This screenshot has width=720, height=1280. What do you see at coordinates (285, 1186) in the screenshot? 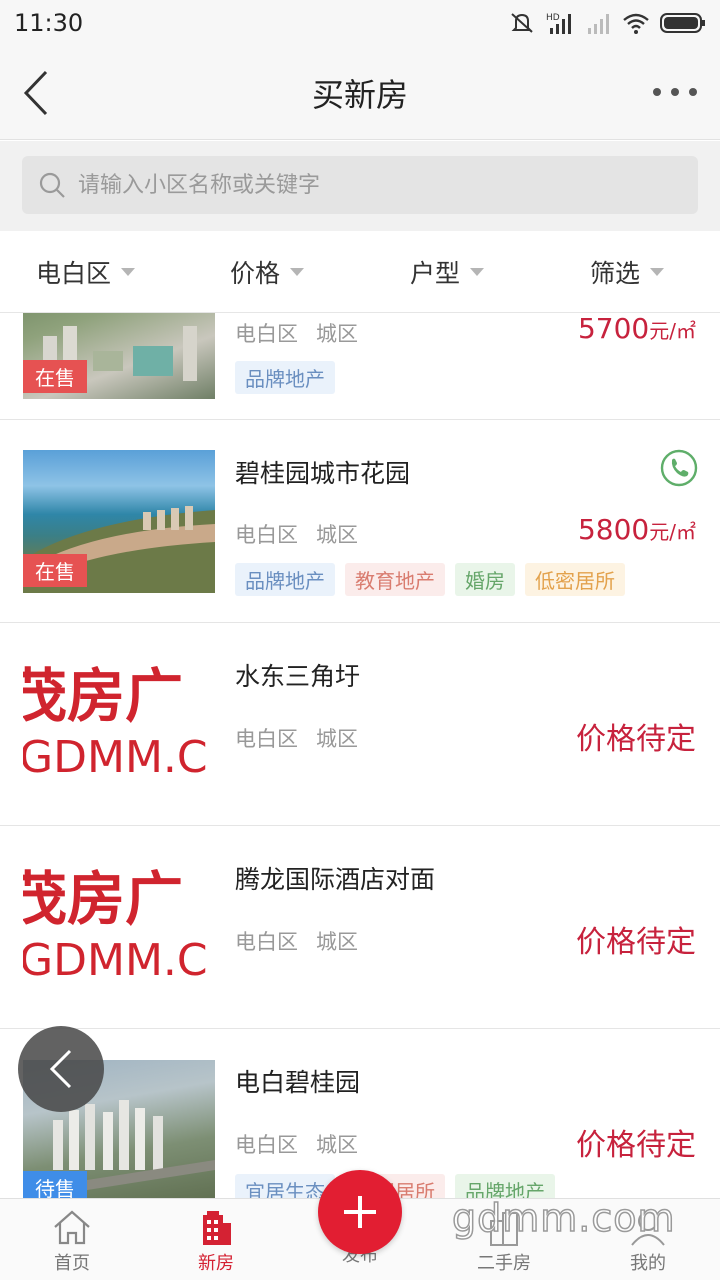
I see `listing-tag: 宜居生态` at bounding box center [285, 1186].